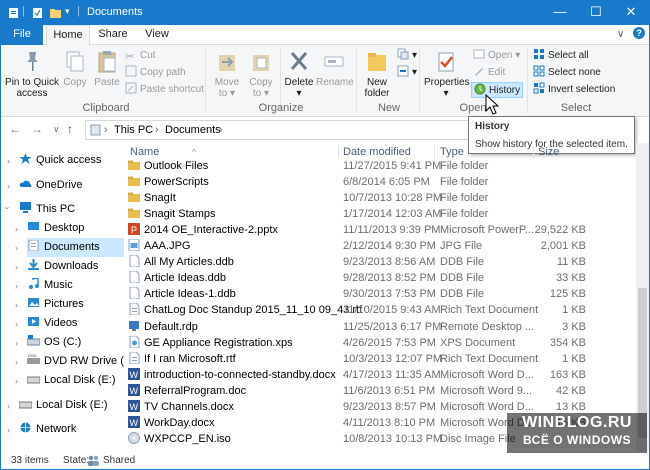  What do you see at coordinates (407, 73) in the screenshot?
I see `easy-access-button: ▾` at bounding box center [407, 73].